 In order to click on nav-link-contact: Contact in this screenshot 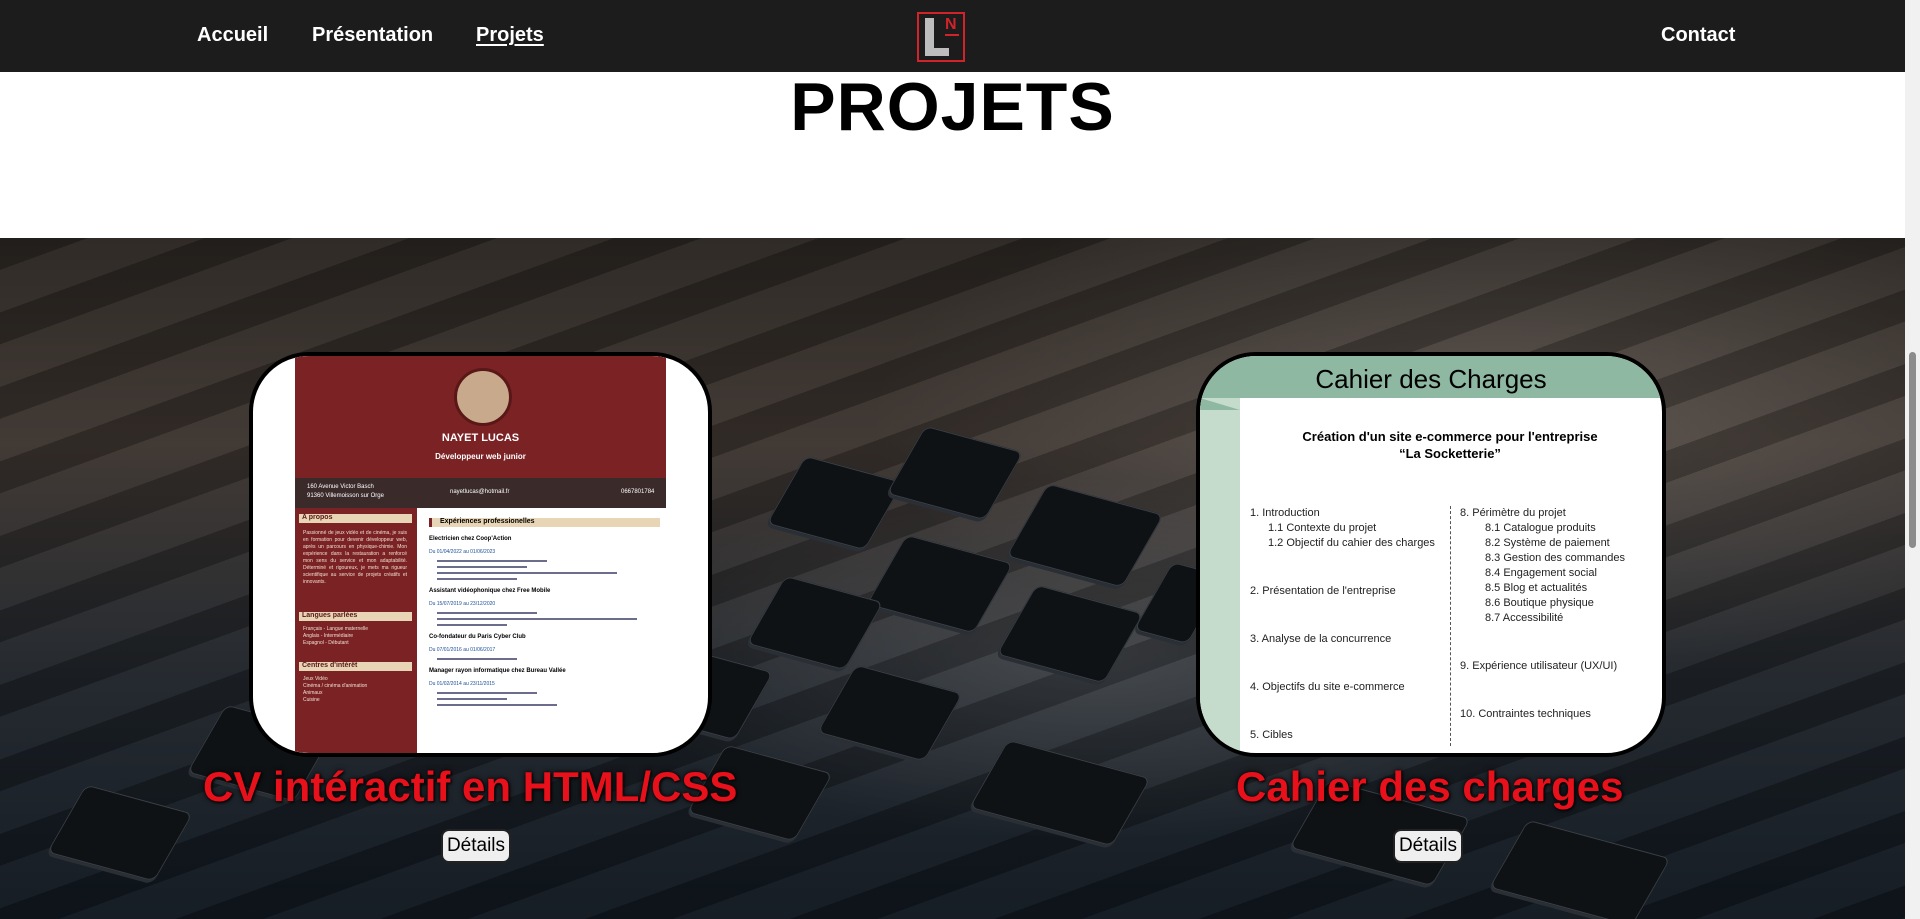, I will do `click(1698, 35)`.